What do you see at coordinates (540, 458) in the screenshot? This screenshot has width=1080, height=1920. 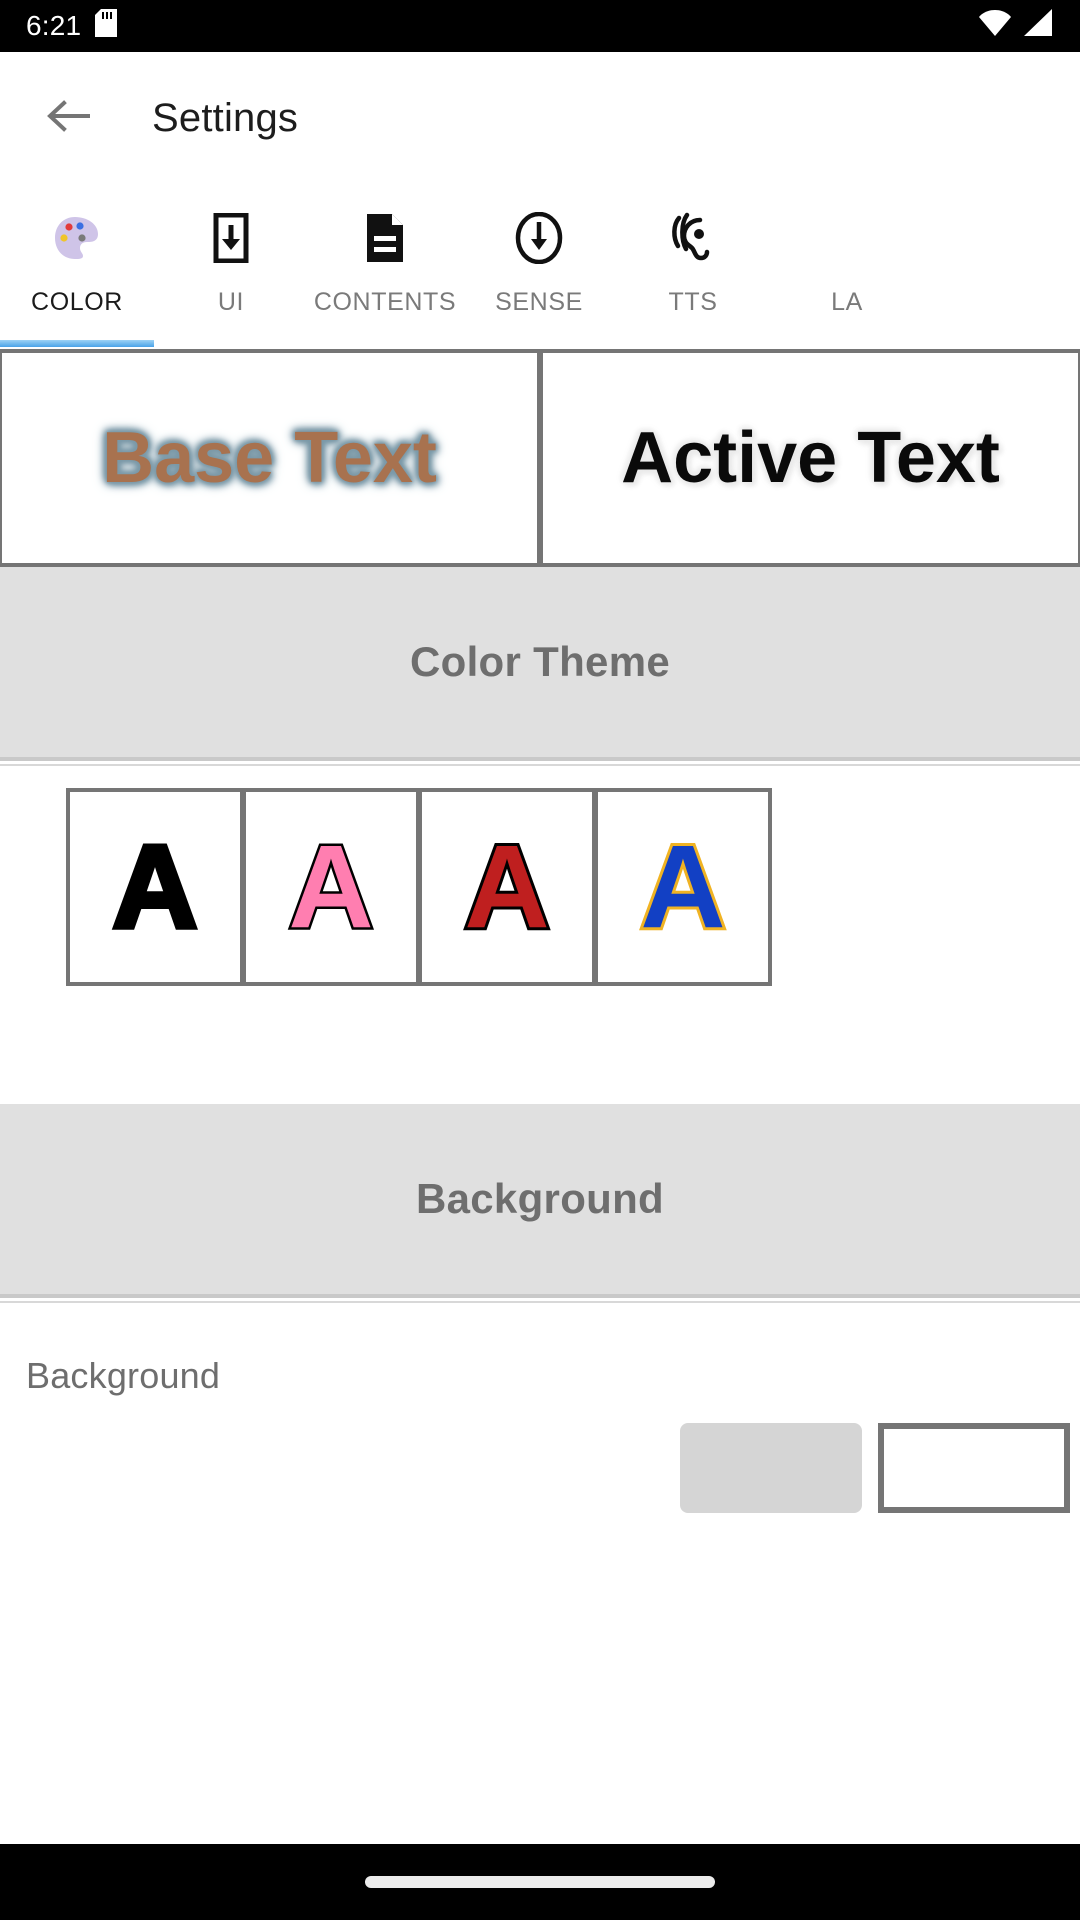 I see `text-preview-row: Base Text Active Text` at bounding box center [540, 458].